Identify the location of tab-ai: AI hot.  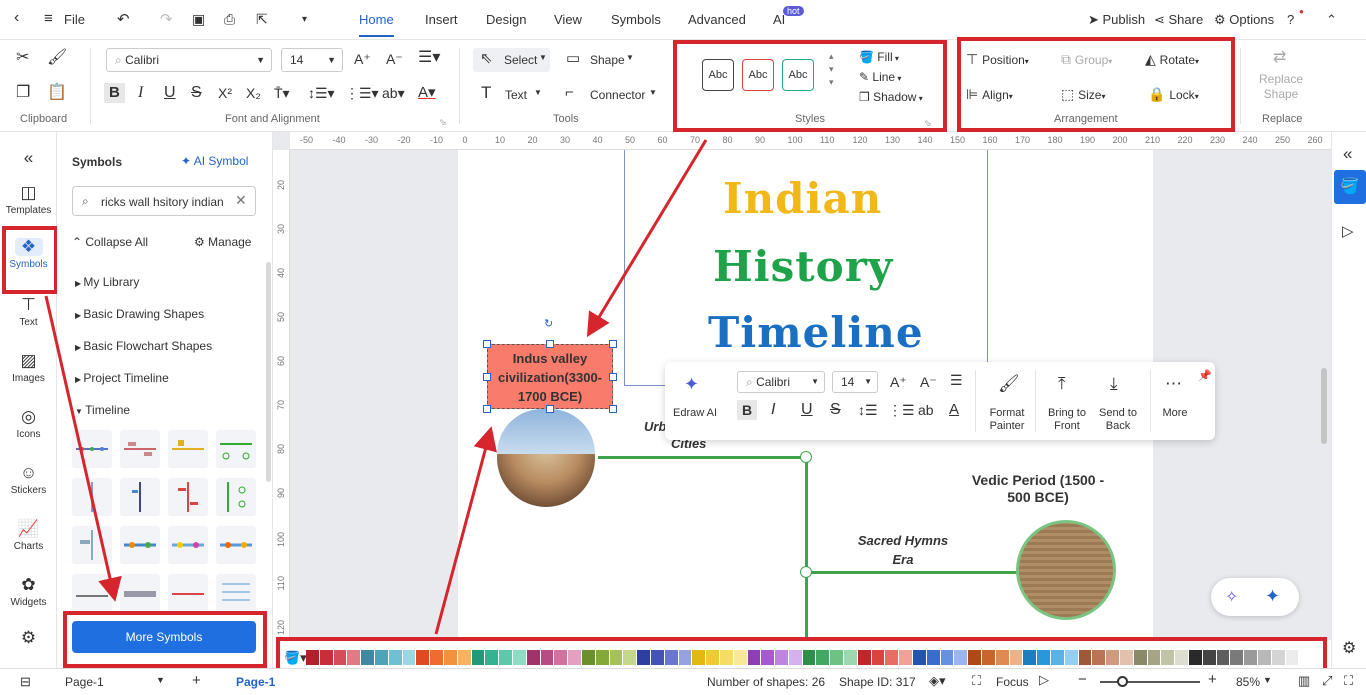
(788, 16).